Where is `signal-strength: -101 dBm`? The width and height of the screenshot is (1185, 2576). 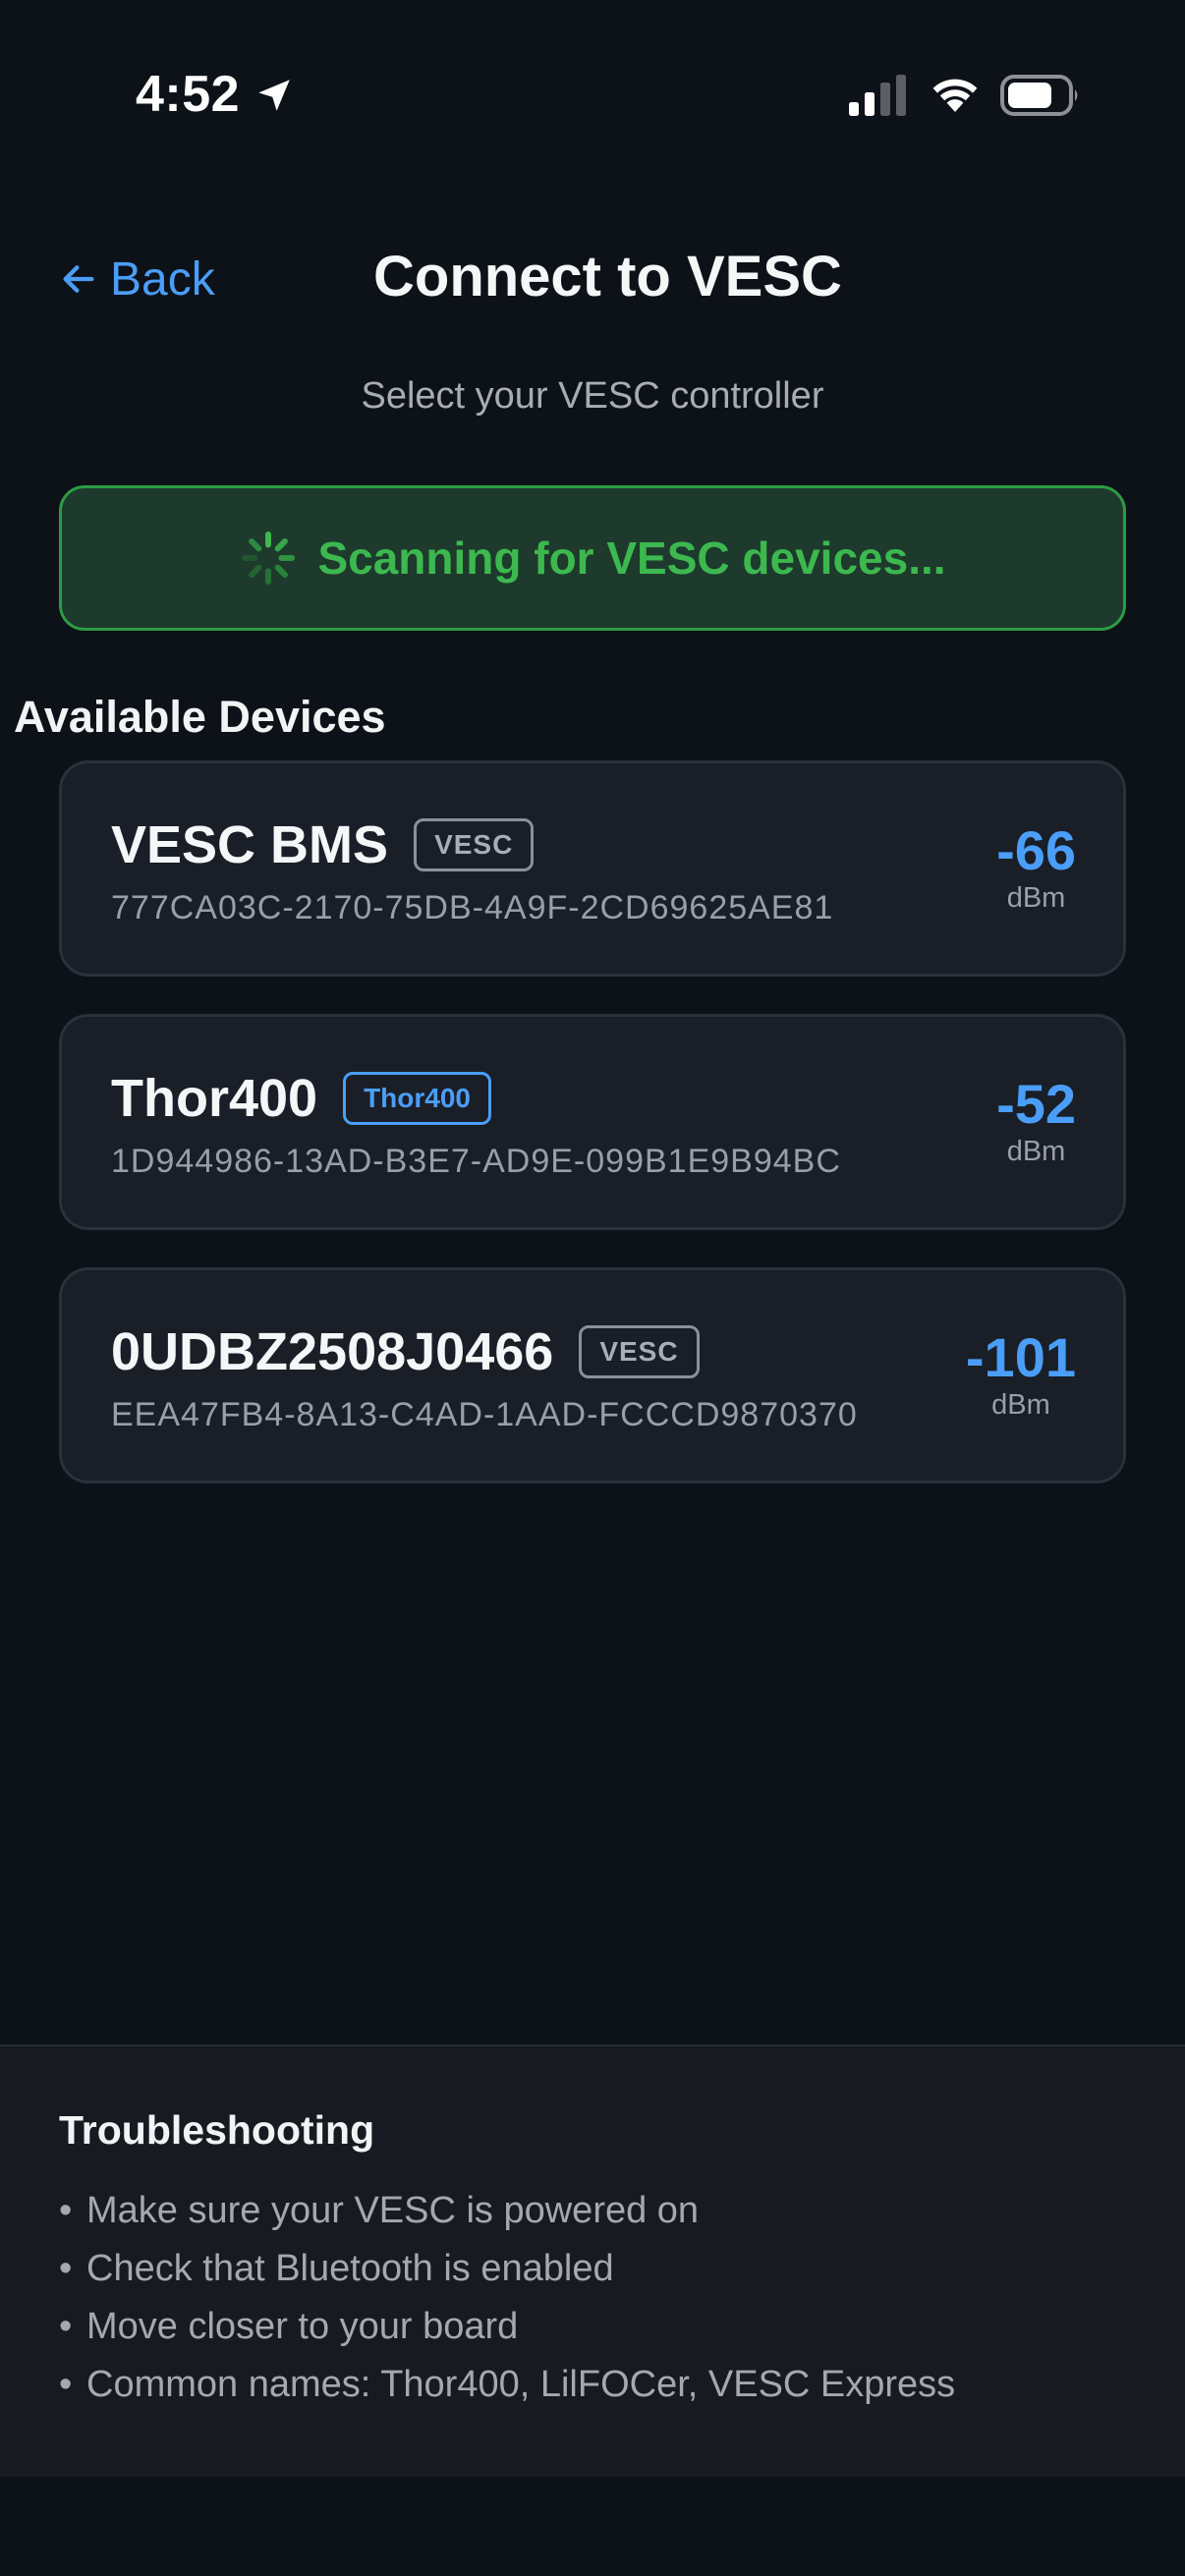
signal-strength: -101 dBm is located at coordinates (1021, 1374).